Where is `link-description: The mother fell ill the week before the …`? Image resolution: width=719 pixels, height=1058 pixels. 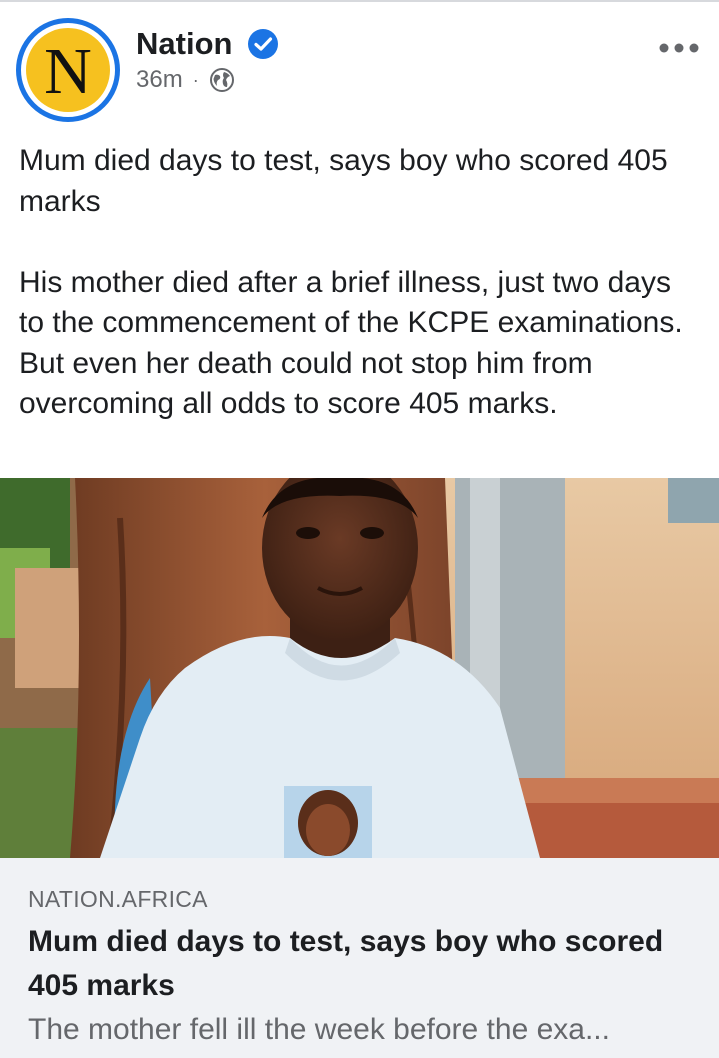 link-description: The mother fell ill the week before the … is located at coordinates (319, 1029).